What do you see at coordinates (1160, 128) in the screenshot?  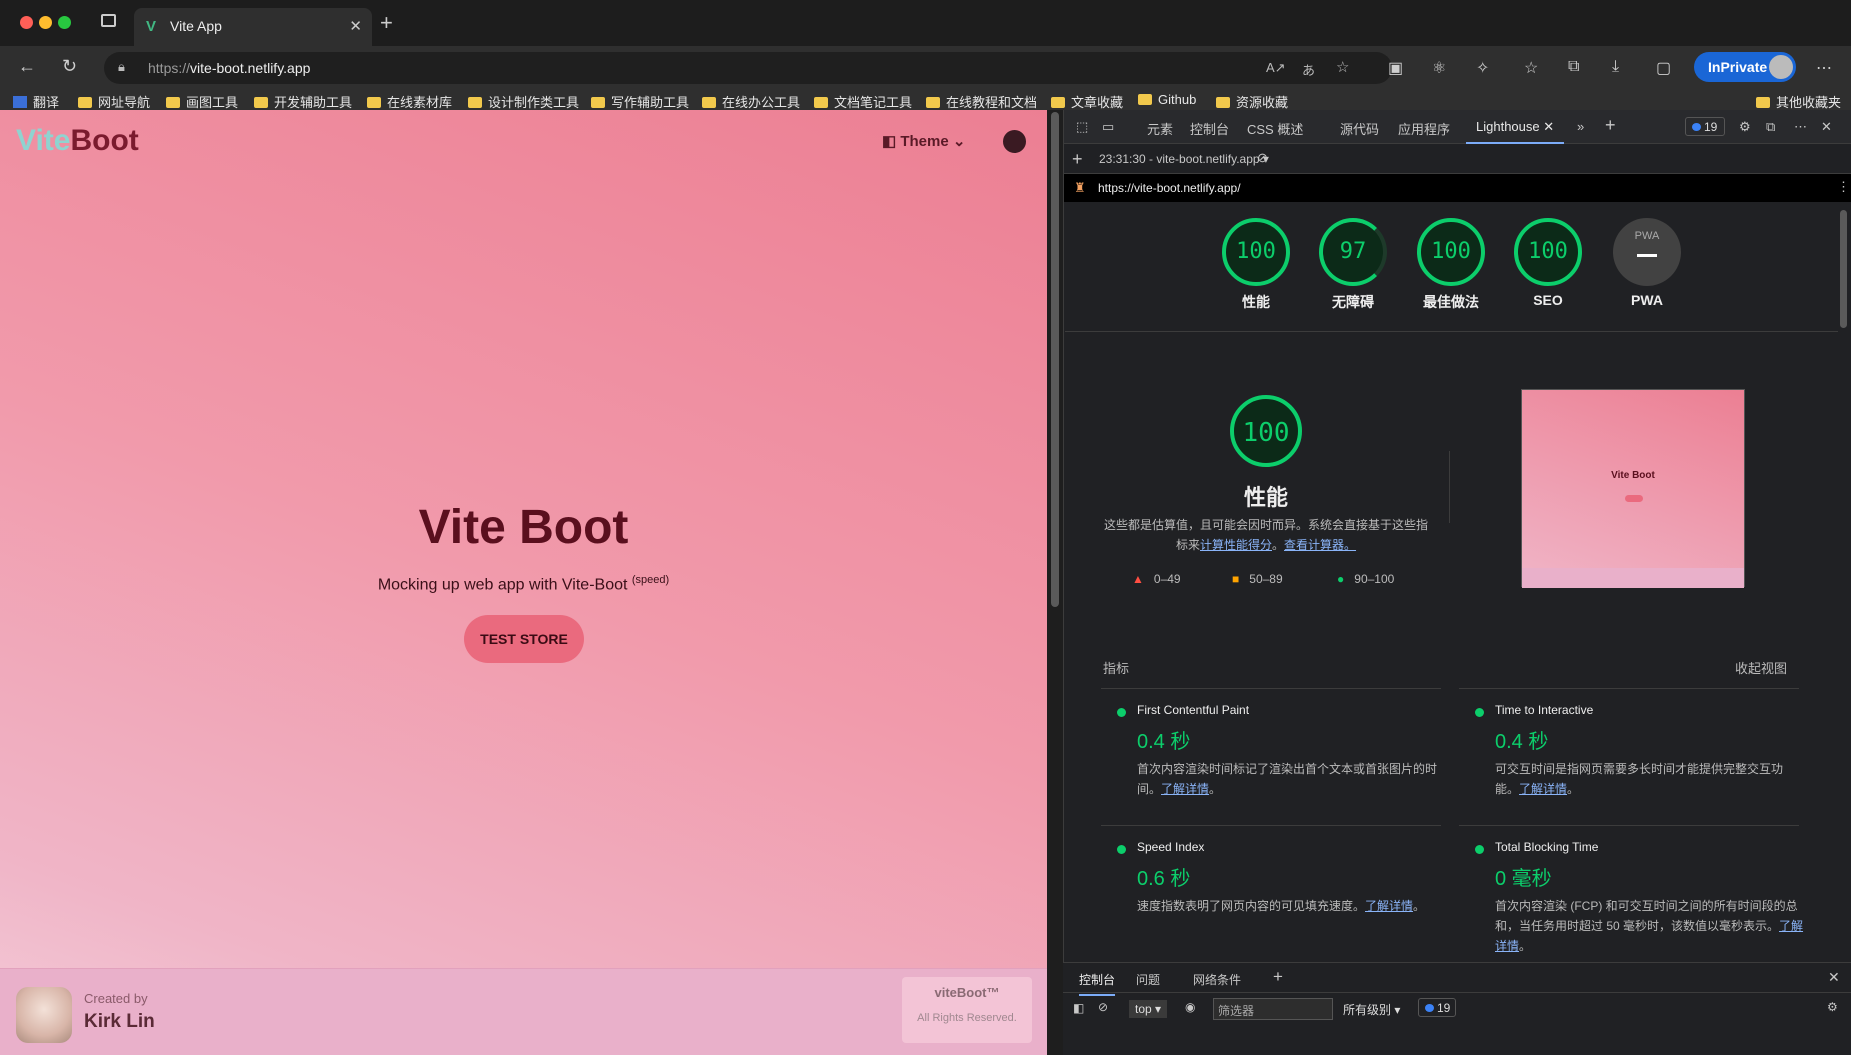 I see `tab-elements: 元素` at bounding box center [1160, 128].